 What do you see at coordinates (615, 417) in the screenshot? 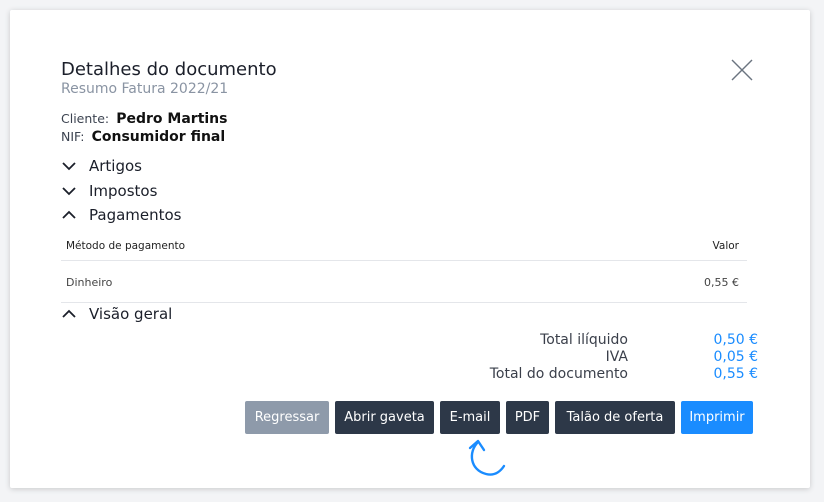
I see `talao-oferta-button: Talão de oferta` at bounding box center [615, 417].